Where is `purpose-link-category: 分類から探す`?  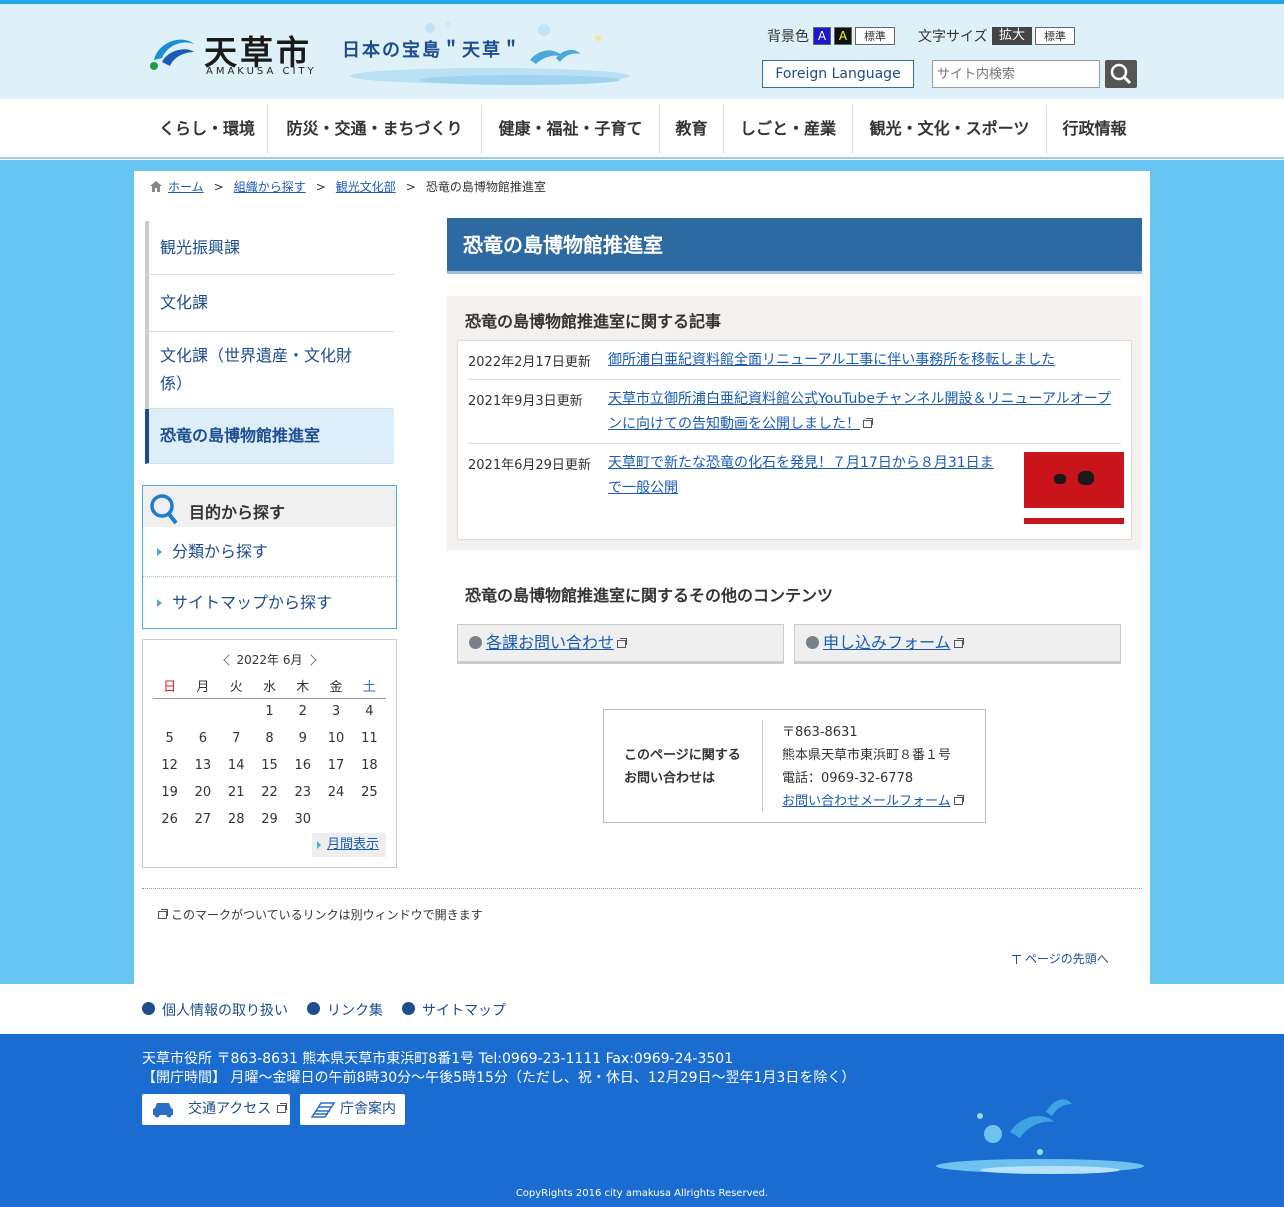 purpose-link-category: 分類から探す is located at coordinates (269, 552).